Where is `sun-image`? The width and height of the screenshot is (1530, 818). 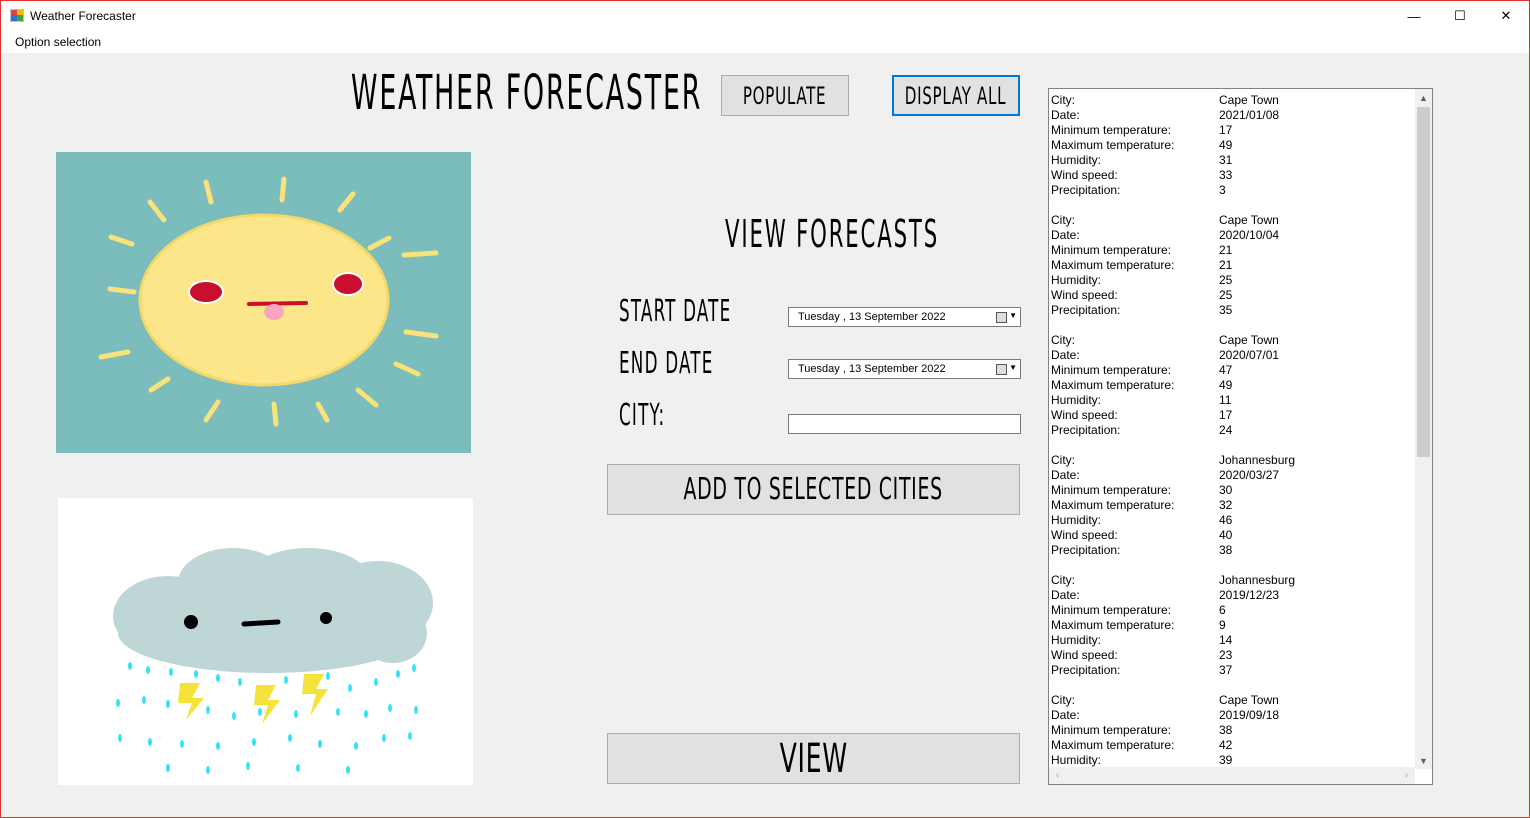 sun-image is located at coordinates (263, 302).